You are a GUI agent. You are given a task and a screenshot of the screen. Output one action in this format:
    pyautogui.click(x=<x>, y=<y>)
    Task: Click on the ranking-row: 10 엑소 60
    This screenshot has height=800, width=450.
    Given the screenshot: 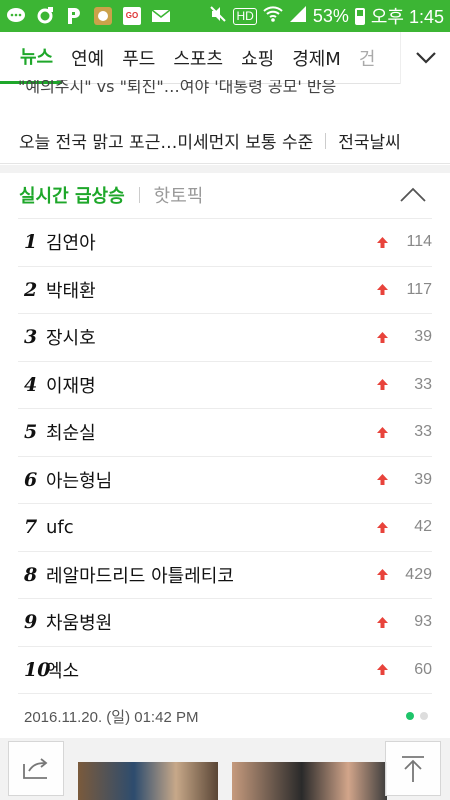 What is the action you would take?
    pyautogui.click(x=225, y=669)
    